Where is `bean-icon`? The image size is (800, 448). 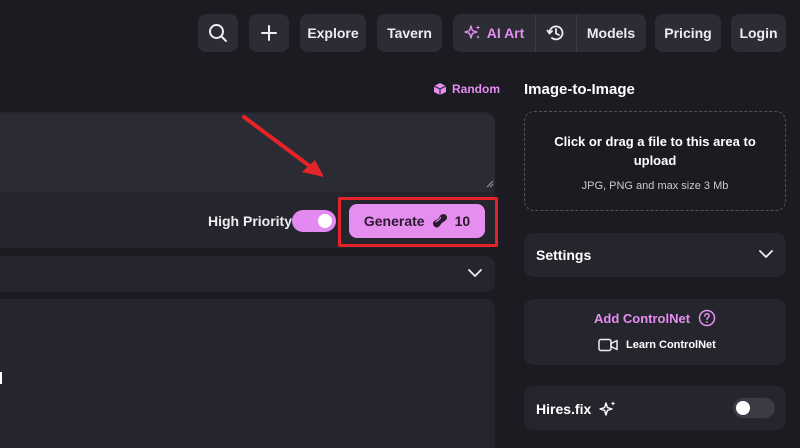
bean-icon is located at coordinates (439, 221).